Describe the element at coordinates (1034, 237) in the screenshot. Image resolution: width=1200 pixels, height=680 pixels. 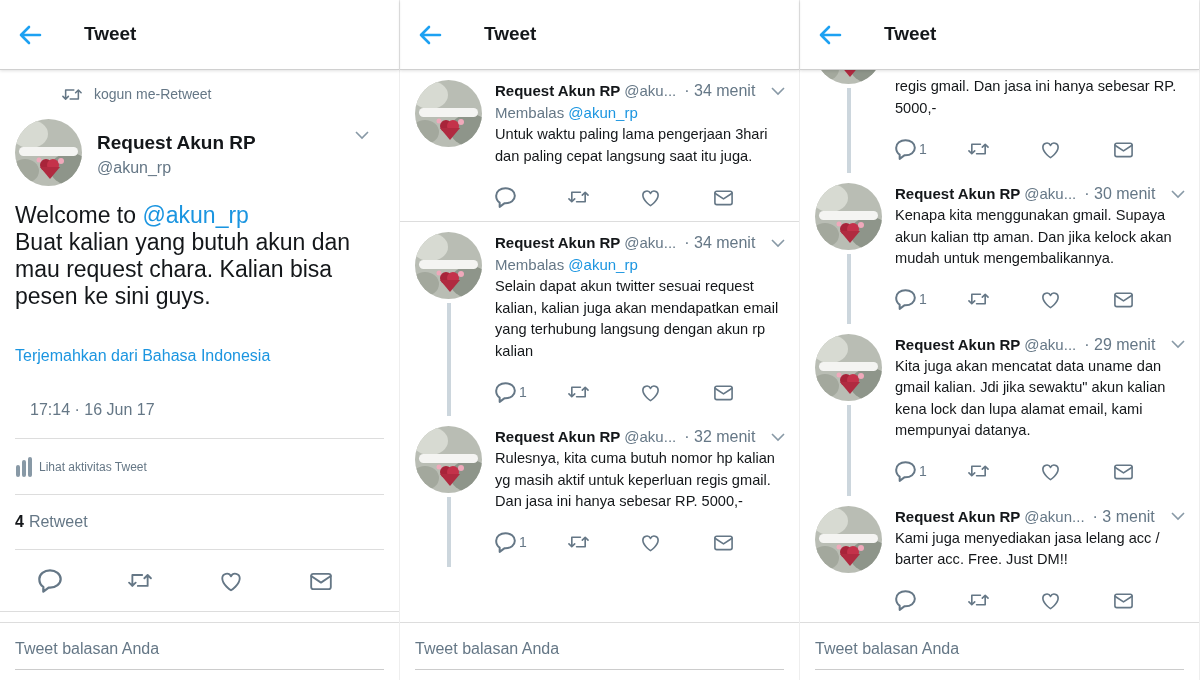
I see `tweet-text: Kenapa kita menggunakan gmail. Supaya akun kalian ttp aman. Dan jika kelock akan mudah untuk mengembalikannya.` at that location.